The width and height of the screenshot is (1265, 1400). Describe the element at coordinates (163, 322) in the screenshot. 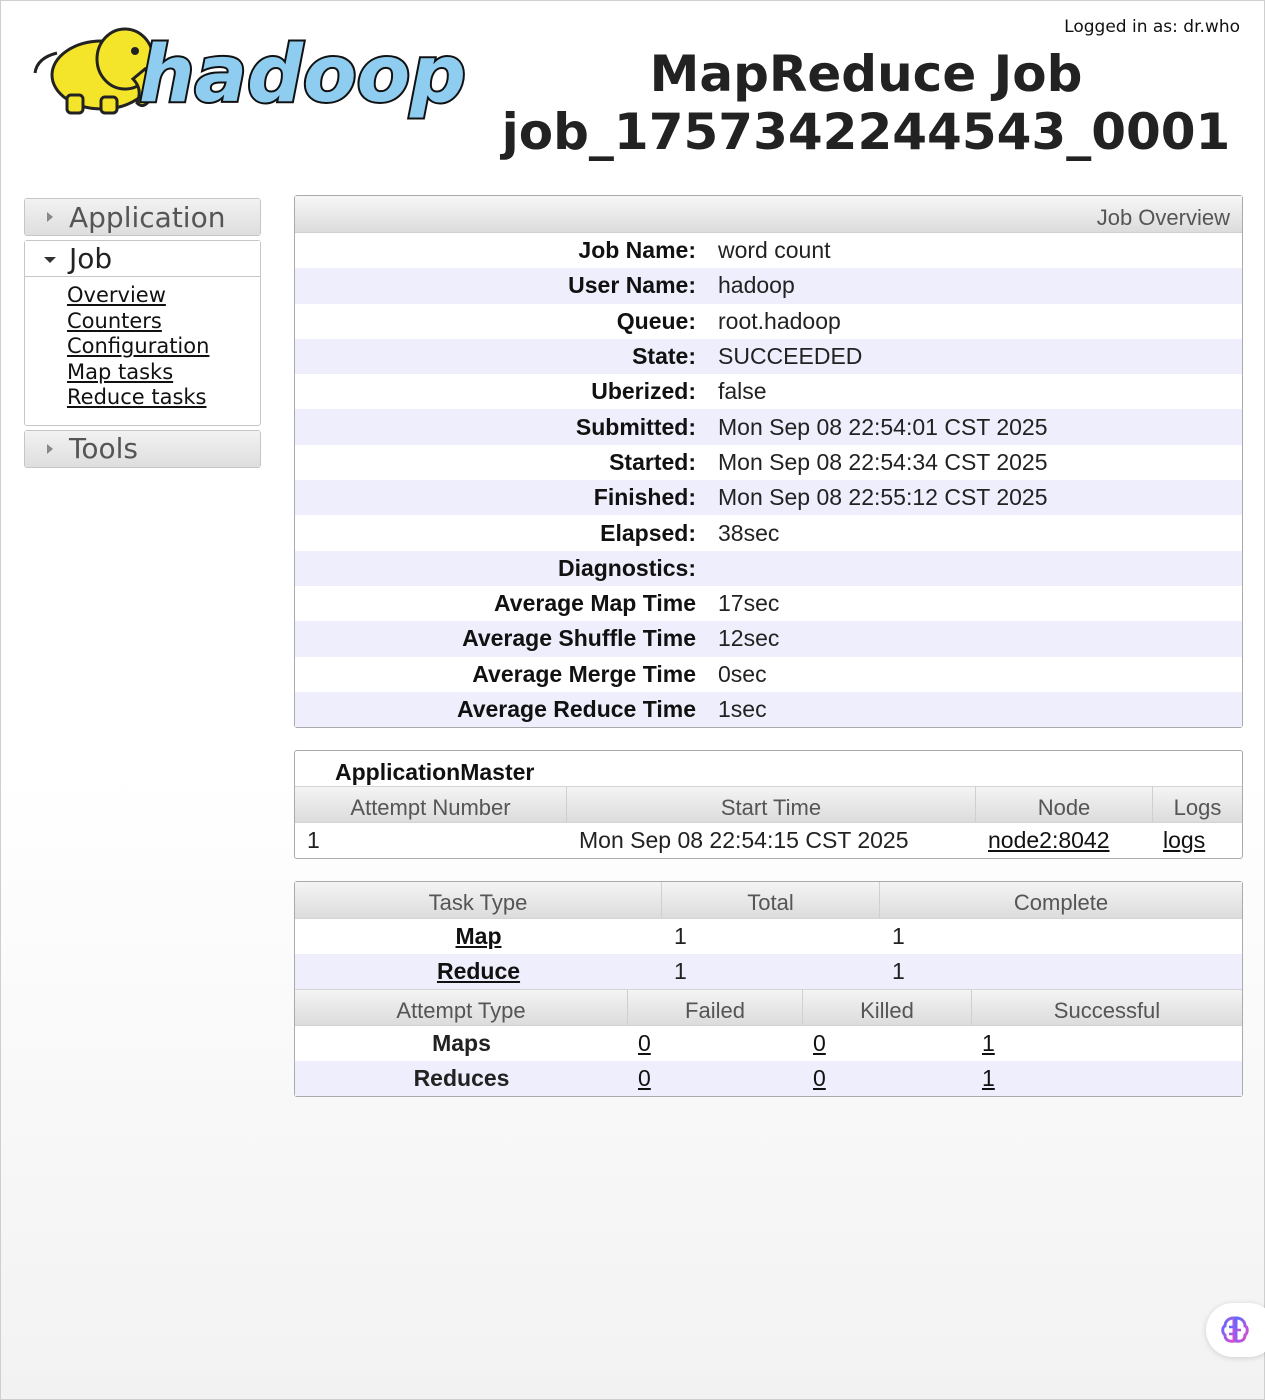

I see `nav-link-counters: Counters` at that location.